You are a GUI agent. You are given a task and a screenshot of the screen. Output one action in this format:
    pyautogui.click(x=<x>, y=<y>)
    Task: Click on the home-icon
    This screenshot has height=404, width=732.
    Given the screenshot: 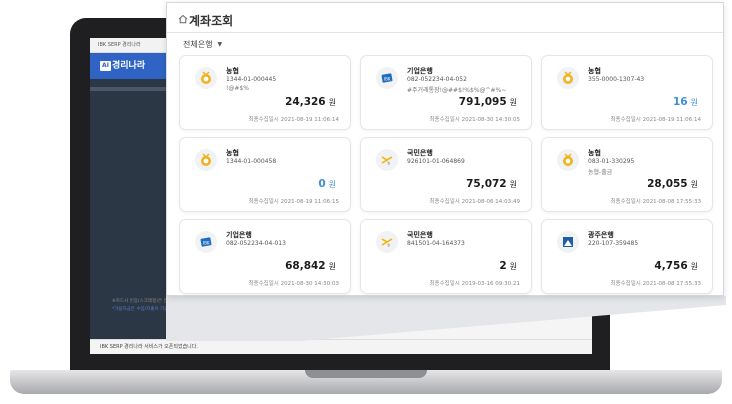 What is the action you would take?
    pyautogui.click(x=183, y=19)
    